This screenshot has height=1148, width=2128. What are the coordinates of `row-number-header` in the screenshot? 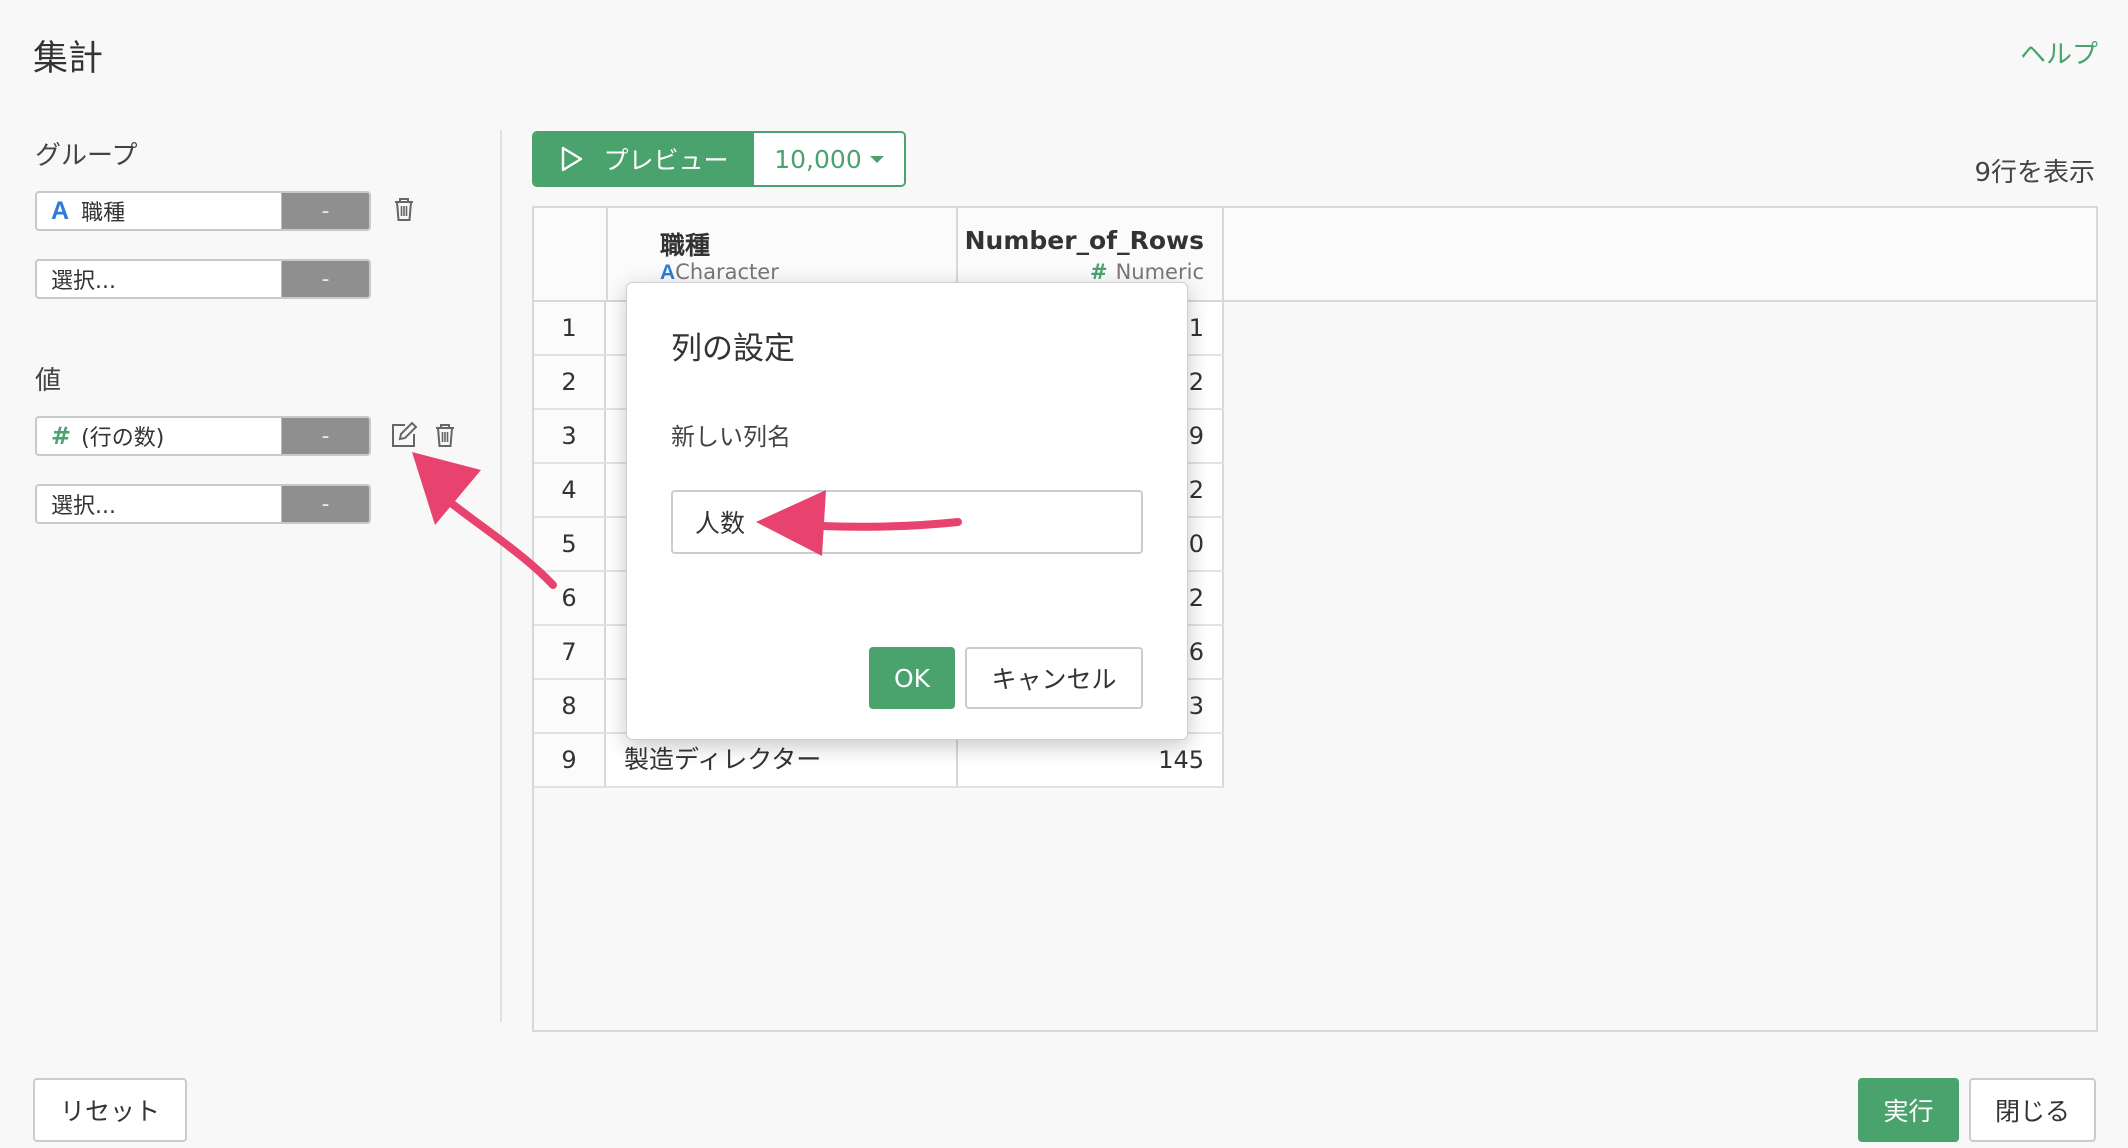 It's located at (571, 254).